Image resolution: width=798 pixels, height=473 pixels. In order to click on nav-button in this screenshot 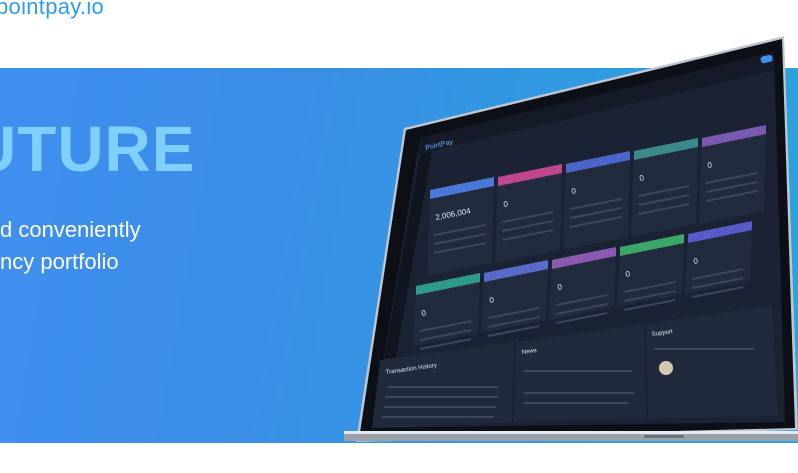, I will do `click(766, 59)`.